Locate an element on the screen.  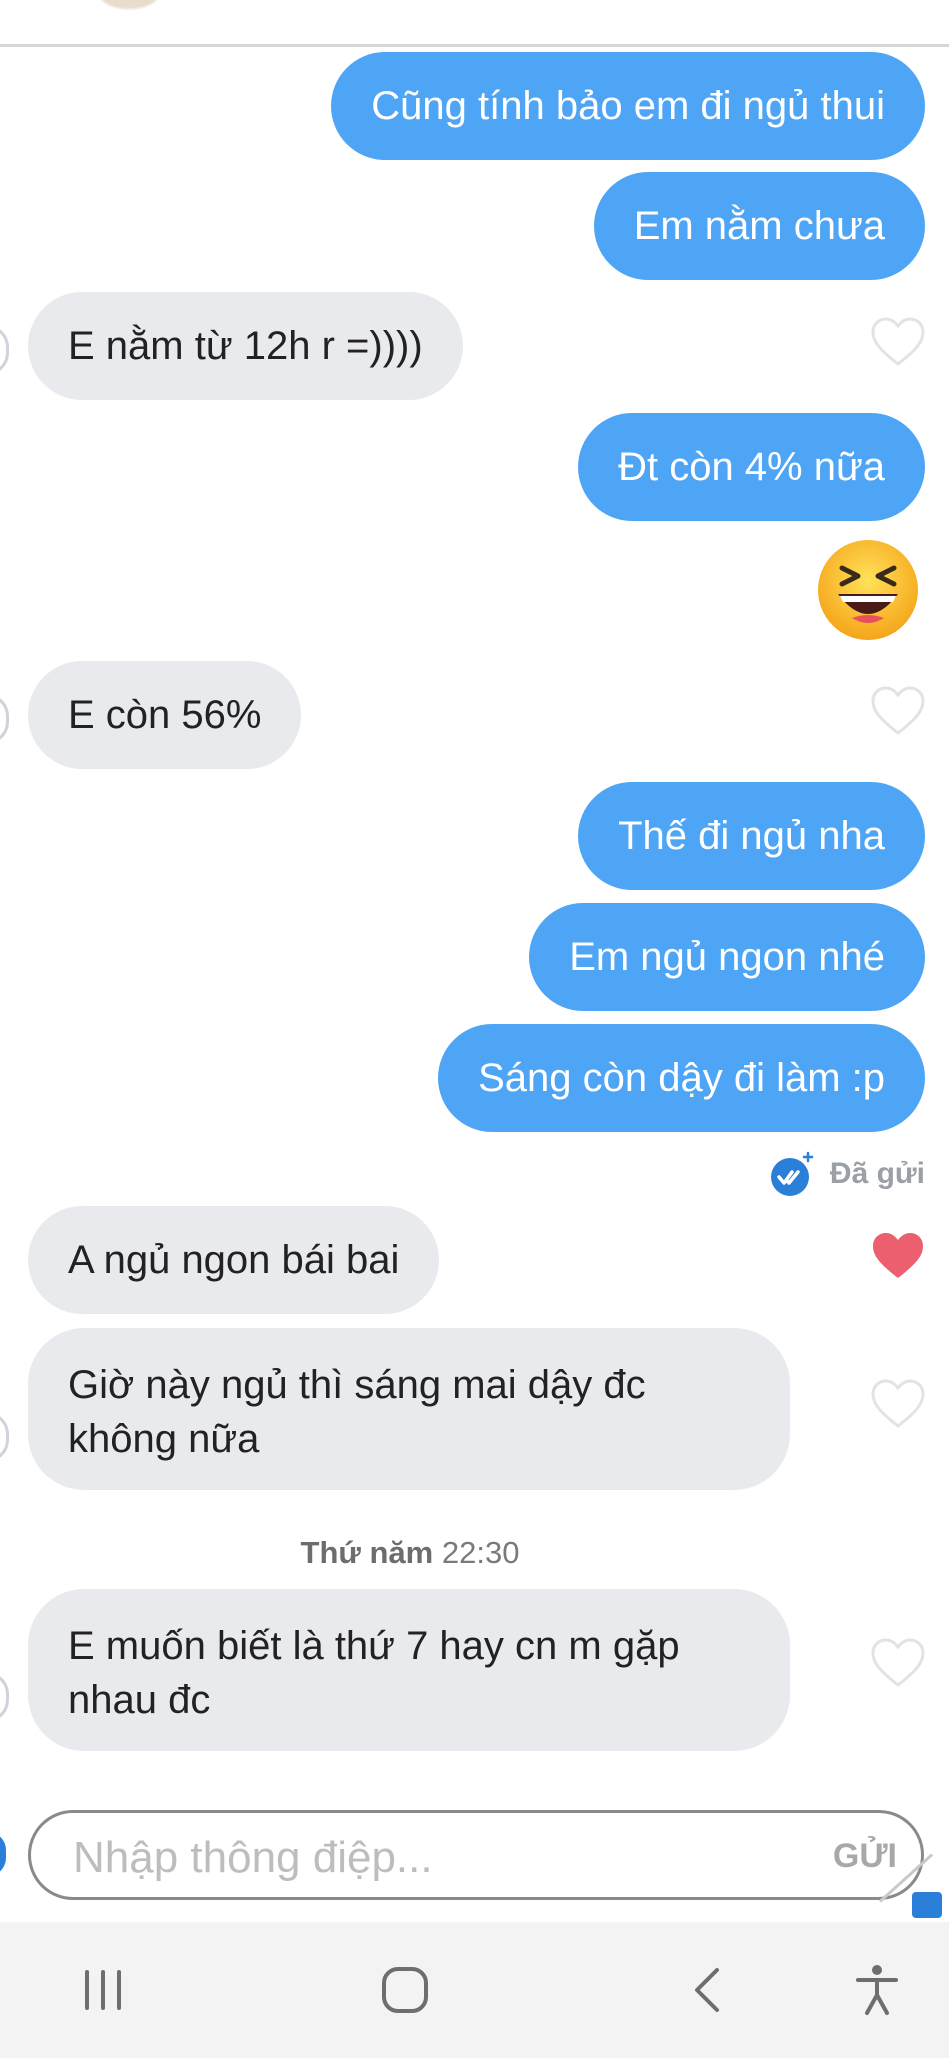
accessibility-icon is located at coordinates (877, 1990).